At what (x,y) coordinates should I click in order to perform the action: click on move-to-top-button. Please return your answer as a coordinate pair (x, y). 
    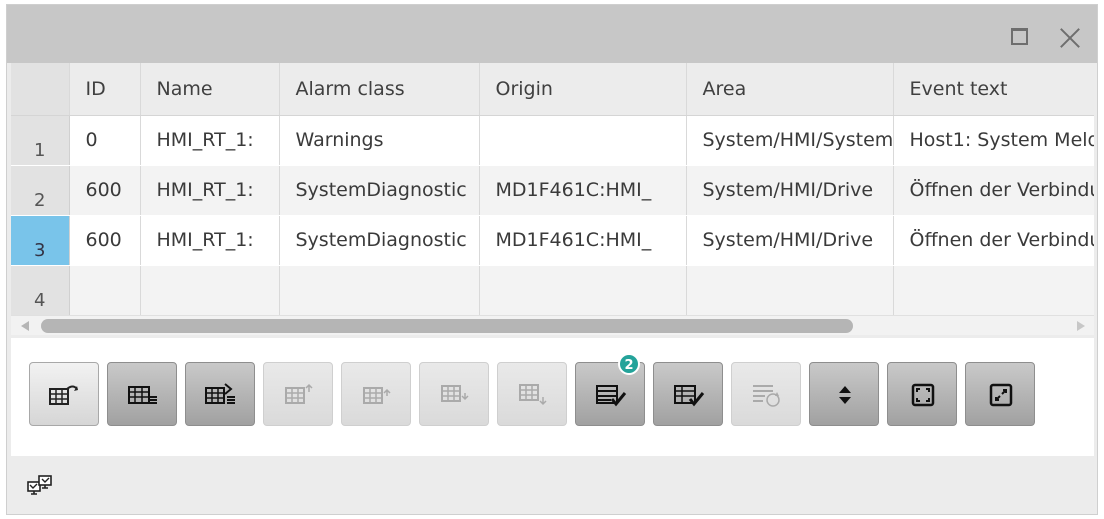
    Looking at the image, I should click on (298, 394).